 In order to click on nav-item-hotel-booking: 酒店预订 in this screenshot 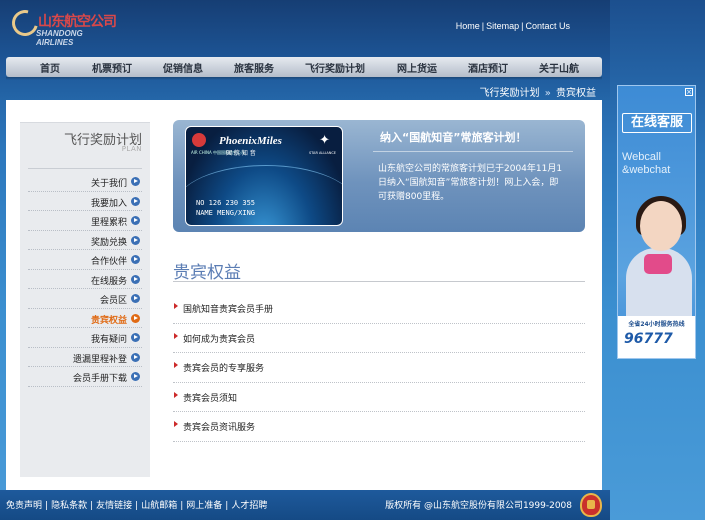, I will do `click(488, 67)`.